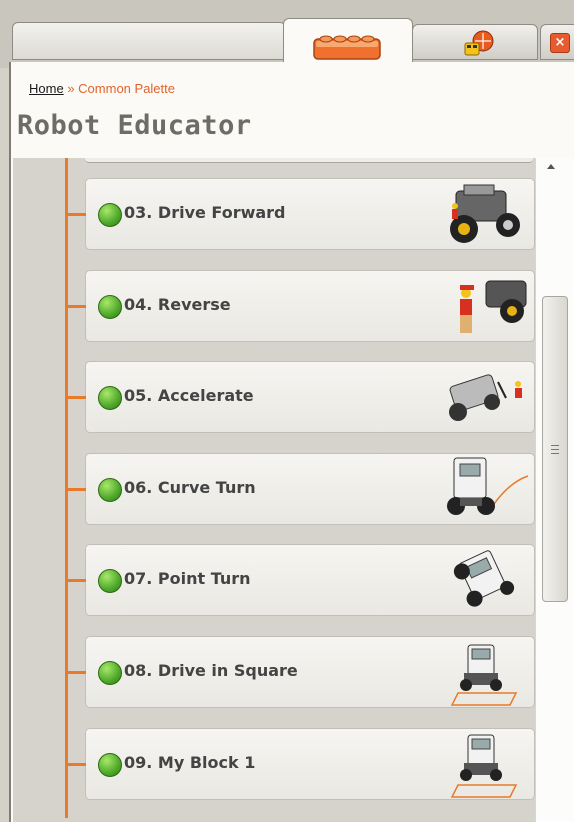 The image size is (574, 822). Describe the element at coordinates (300, 397) in the screenshot. I see `lesson-card-accelerate: 05. Accelerate` at that location.